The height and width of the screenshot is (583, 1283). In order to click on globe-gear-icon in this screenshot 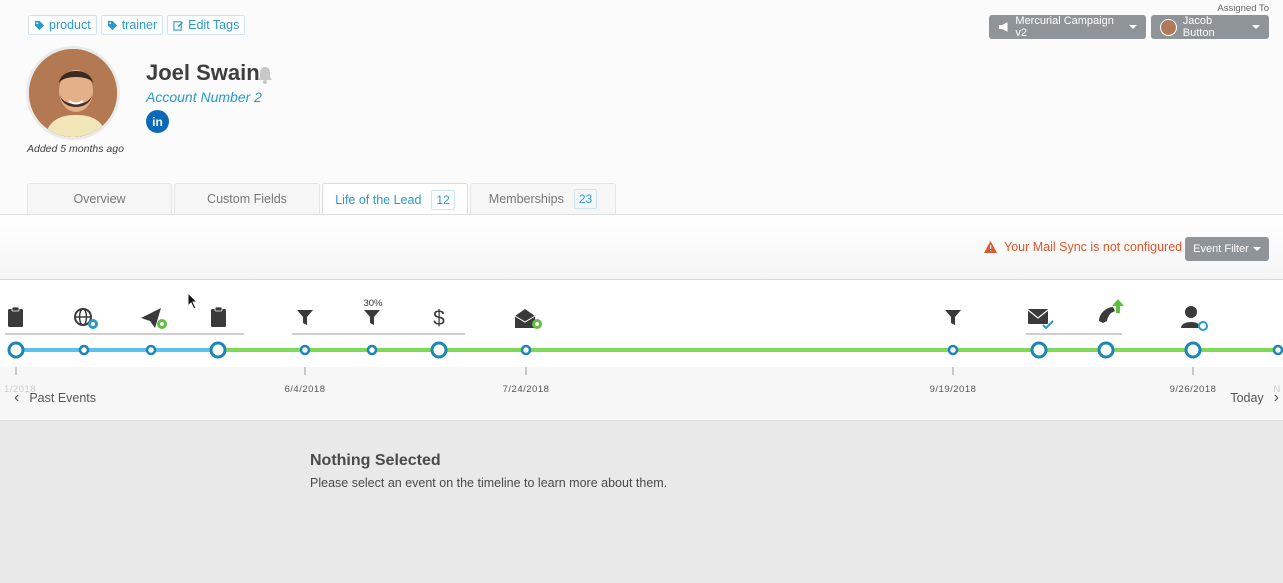, I will do `click(86, 318)`.